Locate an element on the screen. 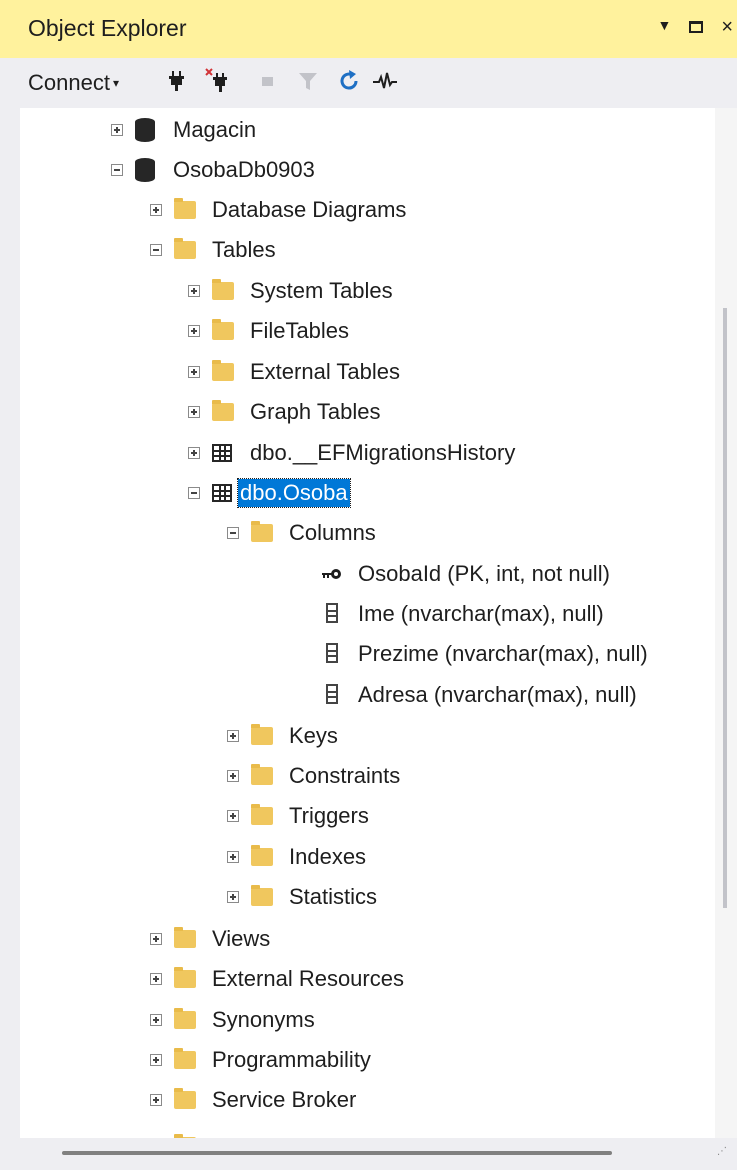 Image resolution: width=737 pixels, height=1170 pixels. node-label: Indexes is located at coordinates (328, 856).